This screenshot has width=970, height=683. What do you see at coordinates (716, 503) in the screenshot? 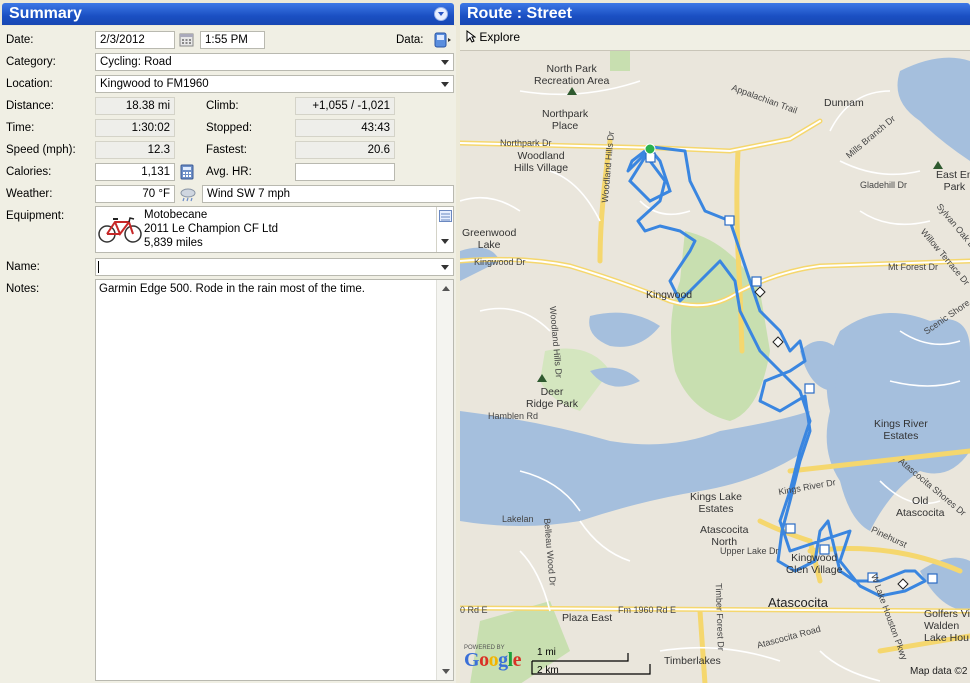
I see `map-label-kings-lake: Kings Lake Estates` at bounding box center [716, 503].